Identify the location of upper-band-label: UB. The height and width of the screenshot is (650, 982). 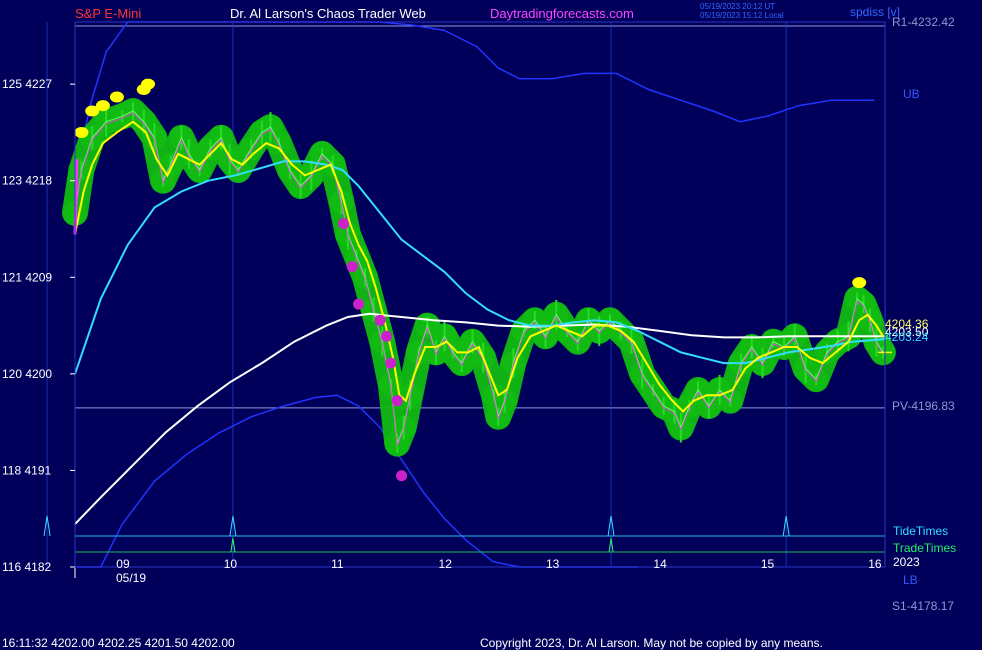
(911, 94).